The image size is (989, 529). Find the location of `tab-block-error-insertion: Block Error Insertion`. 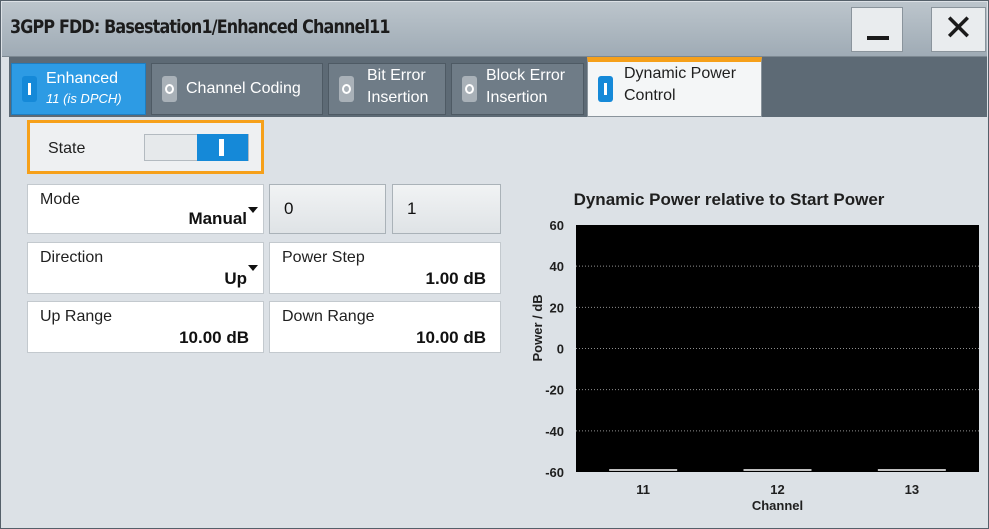

tab-block-error-insertion: Block Error Insertion is located at coordinates (517, 89).